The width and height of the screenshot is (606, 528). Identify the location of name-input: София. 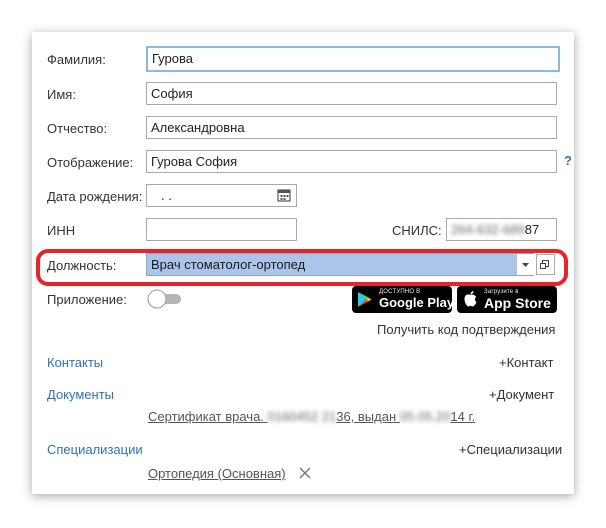
(351, 93).